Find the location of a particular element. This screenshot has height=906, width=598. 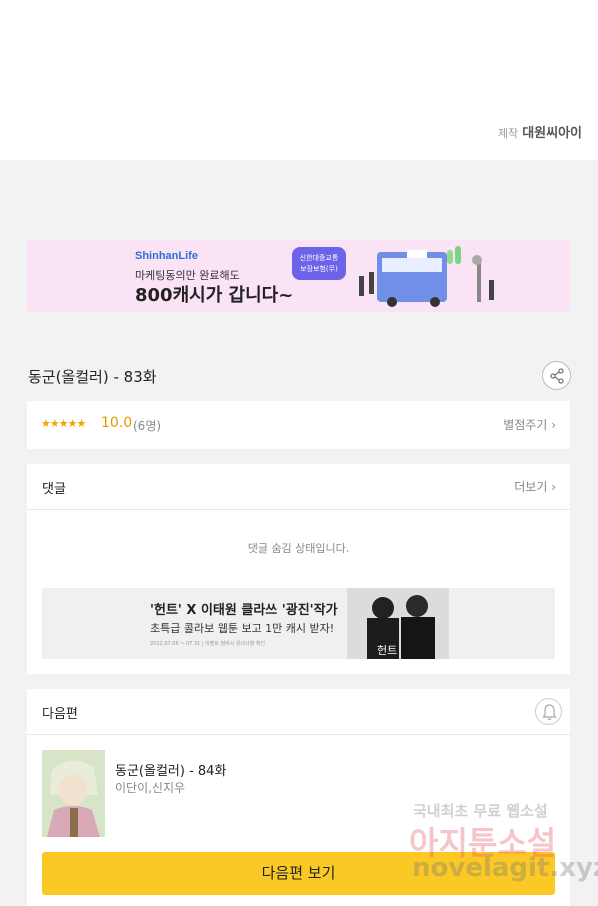

share-button is located at coordinates (556, 375).